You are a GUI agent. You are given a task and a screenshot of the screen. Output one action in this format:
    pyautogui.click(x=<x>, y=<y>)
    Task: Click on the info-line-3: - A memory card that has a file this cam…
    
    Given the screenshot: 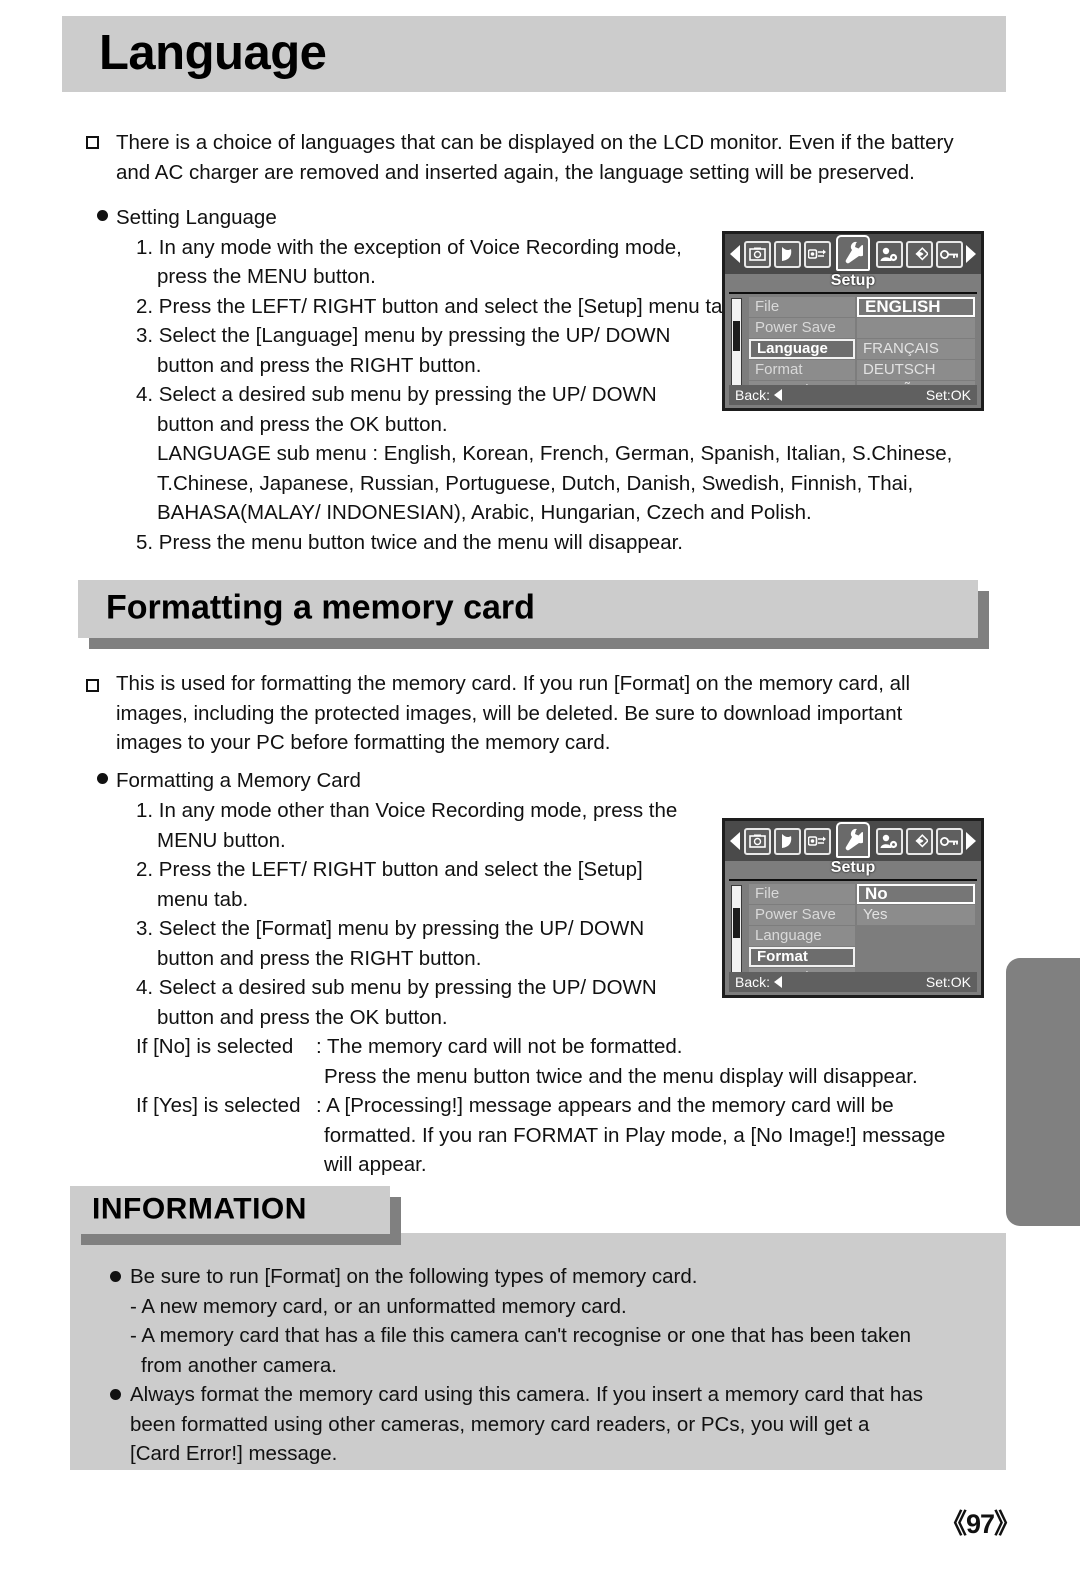 What is the action you would take?
    pyautogui.click(x=521, y=1335)
    